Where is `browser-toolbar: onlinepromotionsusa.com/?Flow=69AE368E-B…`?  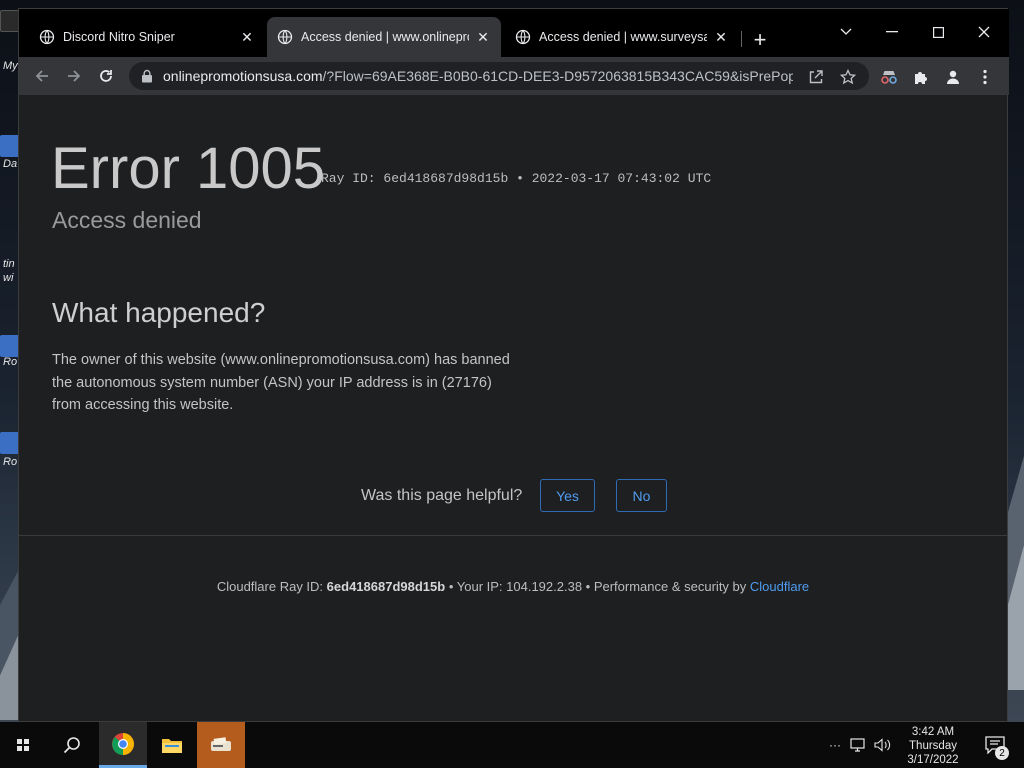
browser-toolbar: onlinepromotionsusa.com/?Flow=69AE368E-B… is located at coordinates (514, 76).